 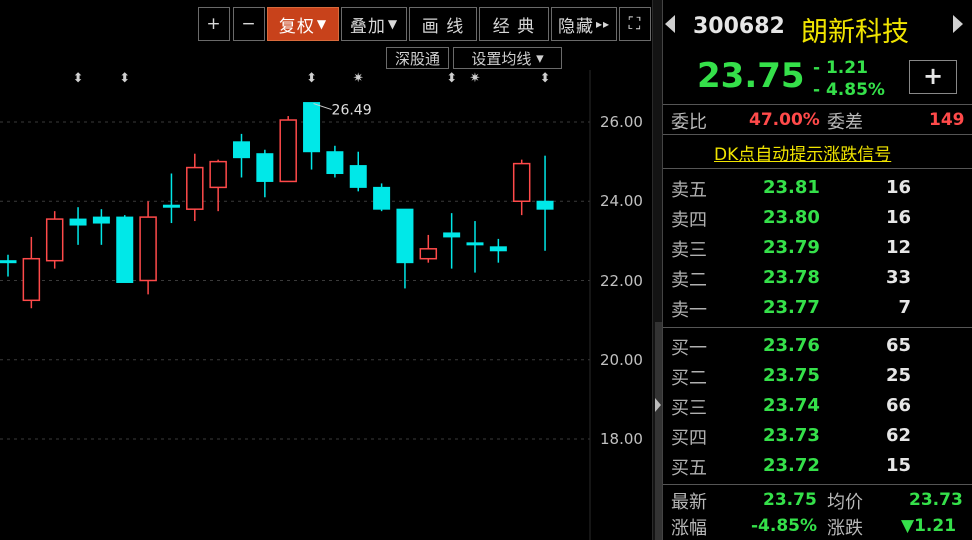 I want to click on fullscreen-button: ⛶, so click(x=635, y=24).